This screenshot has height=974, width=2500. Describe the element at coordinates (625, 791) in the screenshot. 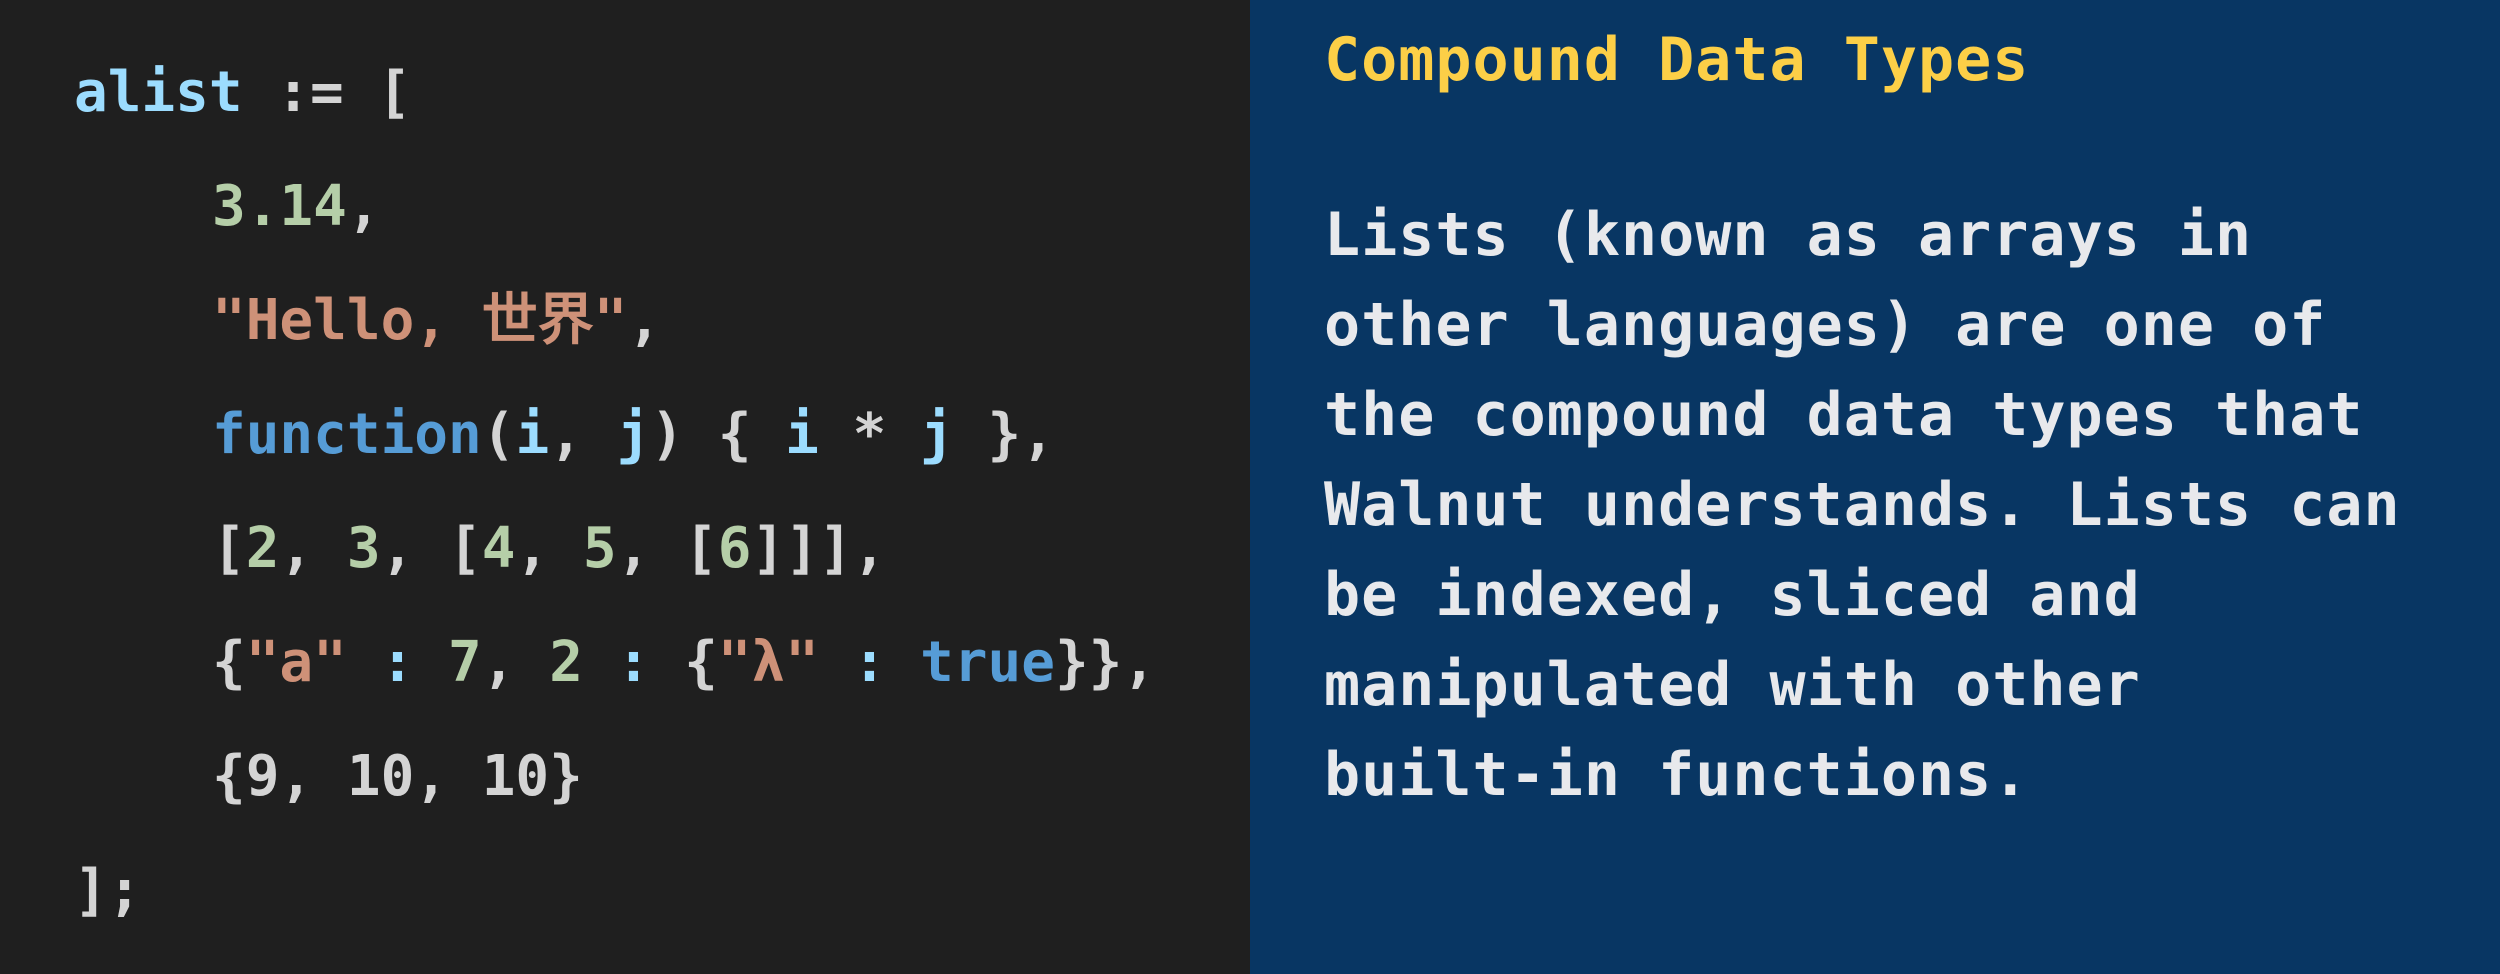

I see `code-line: {9, 10, 10}` at that location.